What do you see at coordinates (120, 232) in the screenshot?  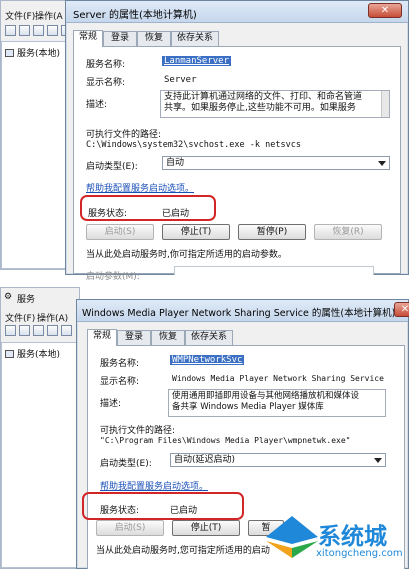 I see `start-button: 启动(S)` at bounding box center [120, 232].